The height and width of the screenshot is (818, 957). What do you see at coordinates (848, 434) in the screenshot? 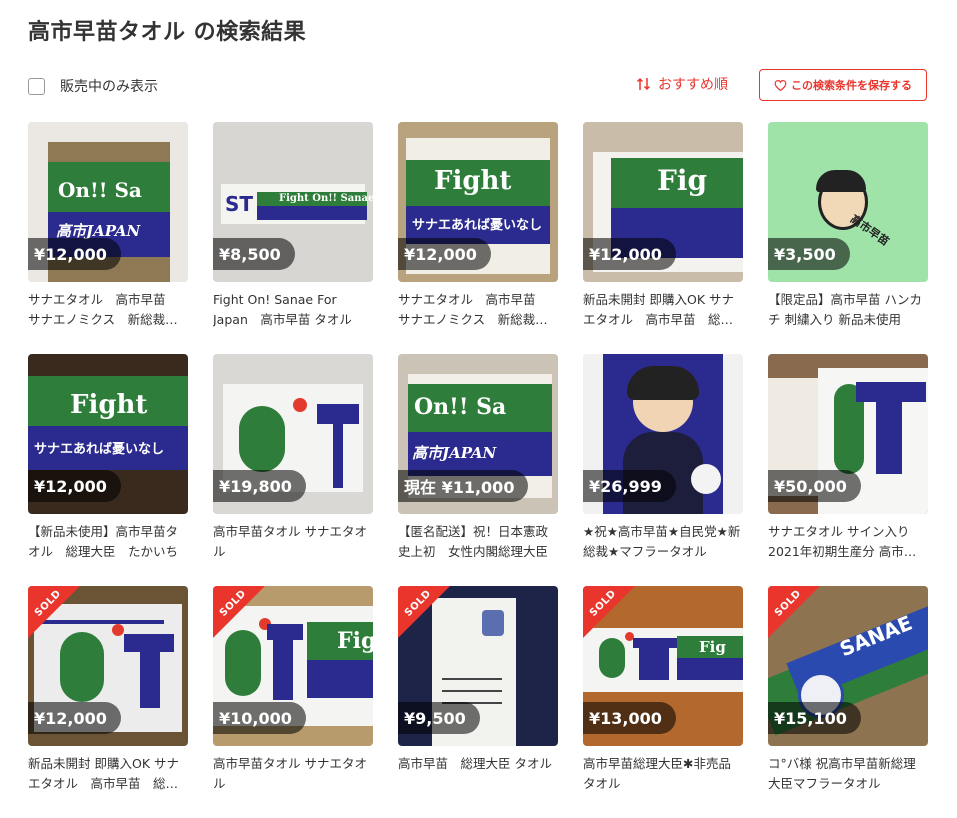
I see `item-thumbnail: ¥50,000` at bounding box center [848, 434].